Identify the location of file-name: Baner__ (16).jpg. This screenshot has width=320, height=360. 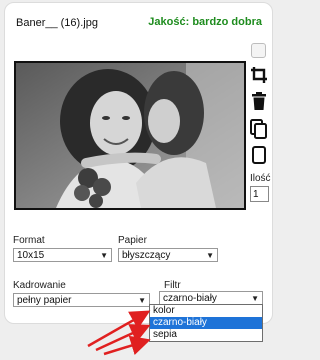
(57, 23).